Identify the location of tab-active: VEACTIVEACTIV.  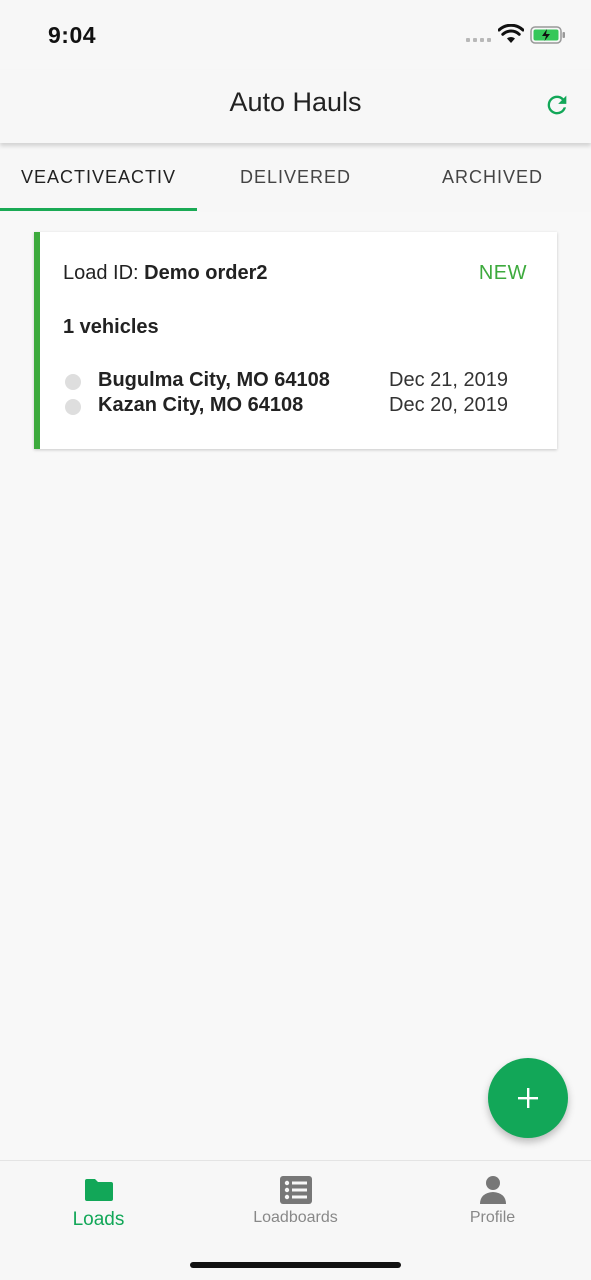
(98, 177).